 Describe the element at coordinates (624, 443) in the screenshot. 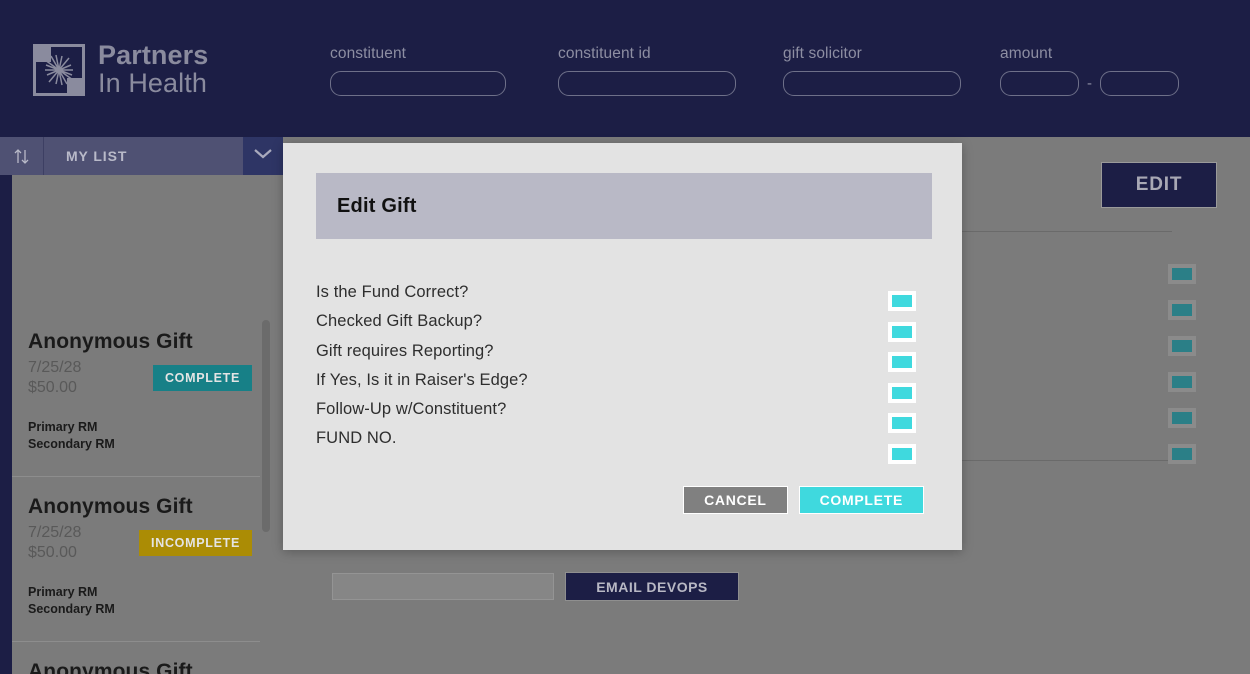

I see `question-row: FUND NO.` at that location.